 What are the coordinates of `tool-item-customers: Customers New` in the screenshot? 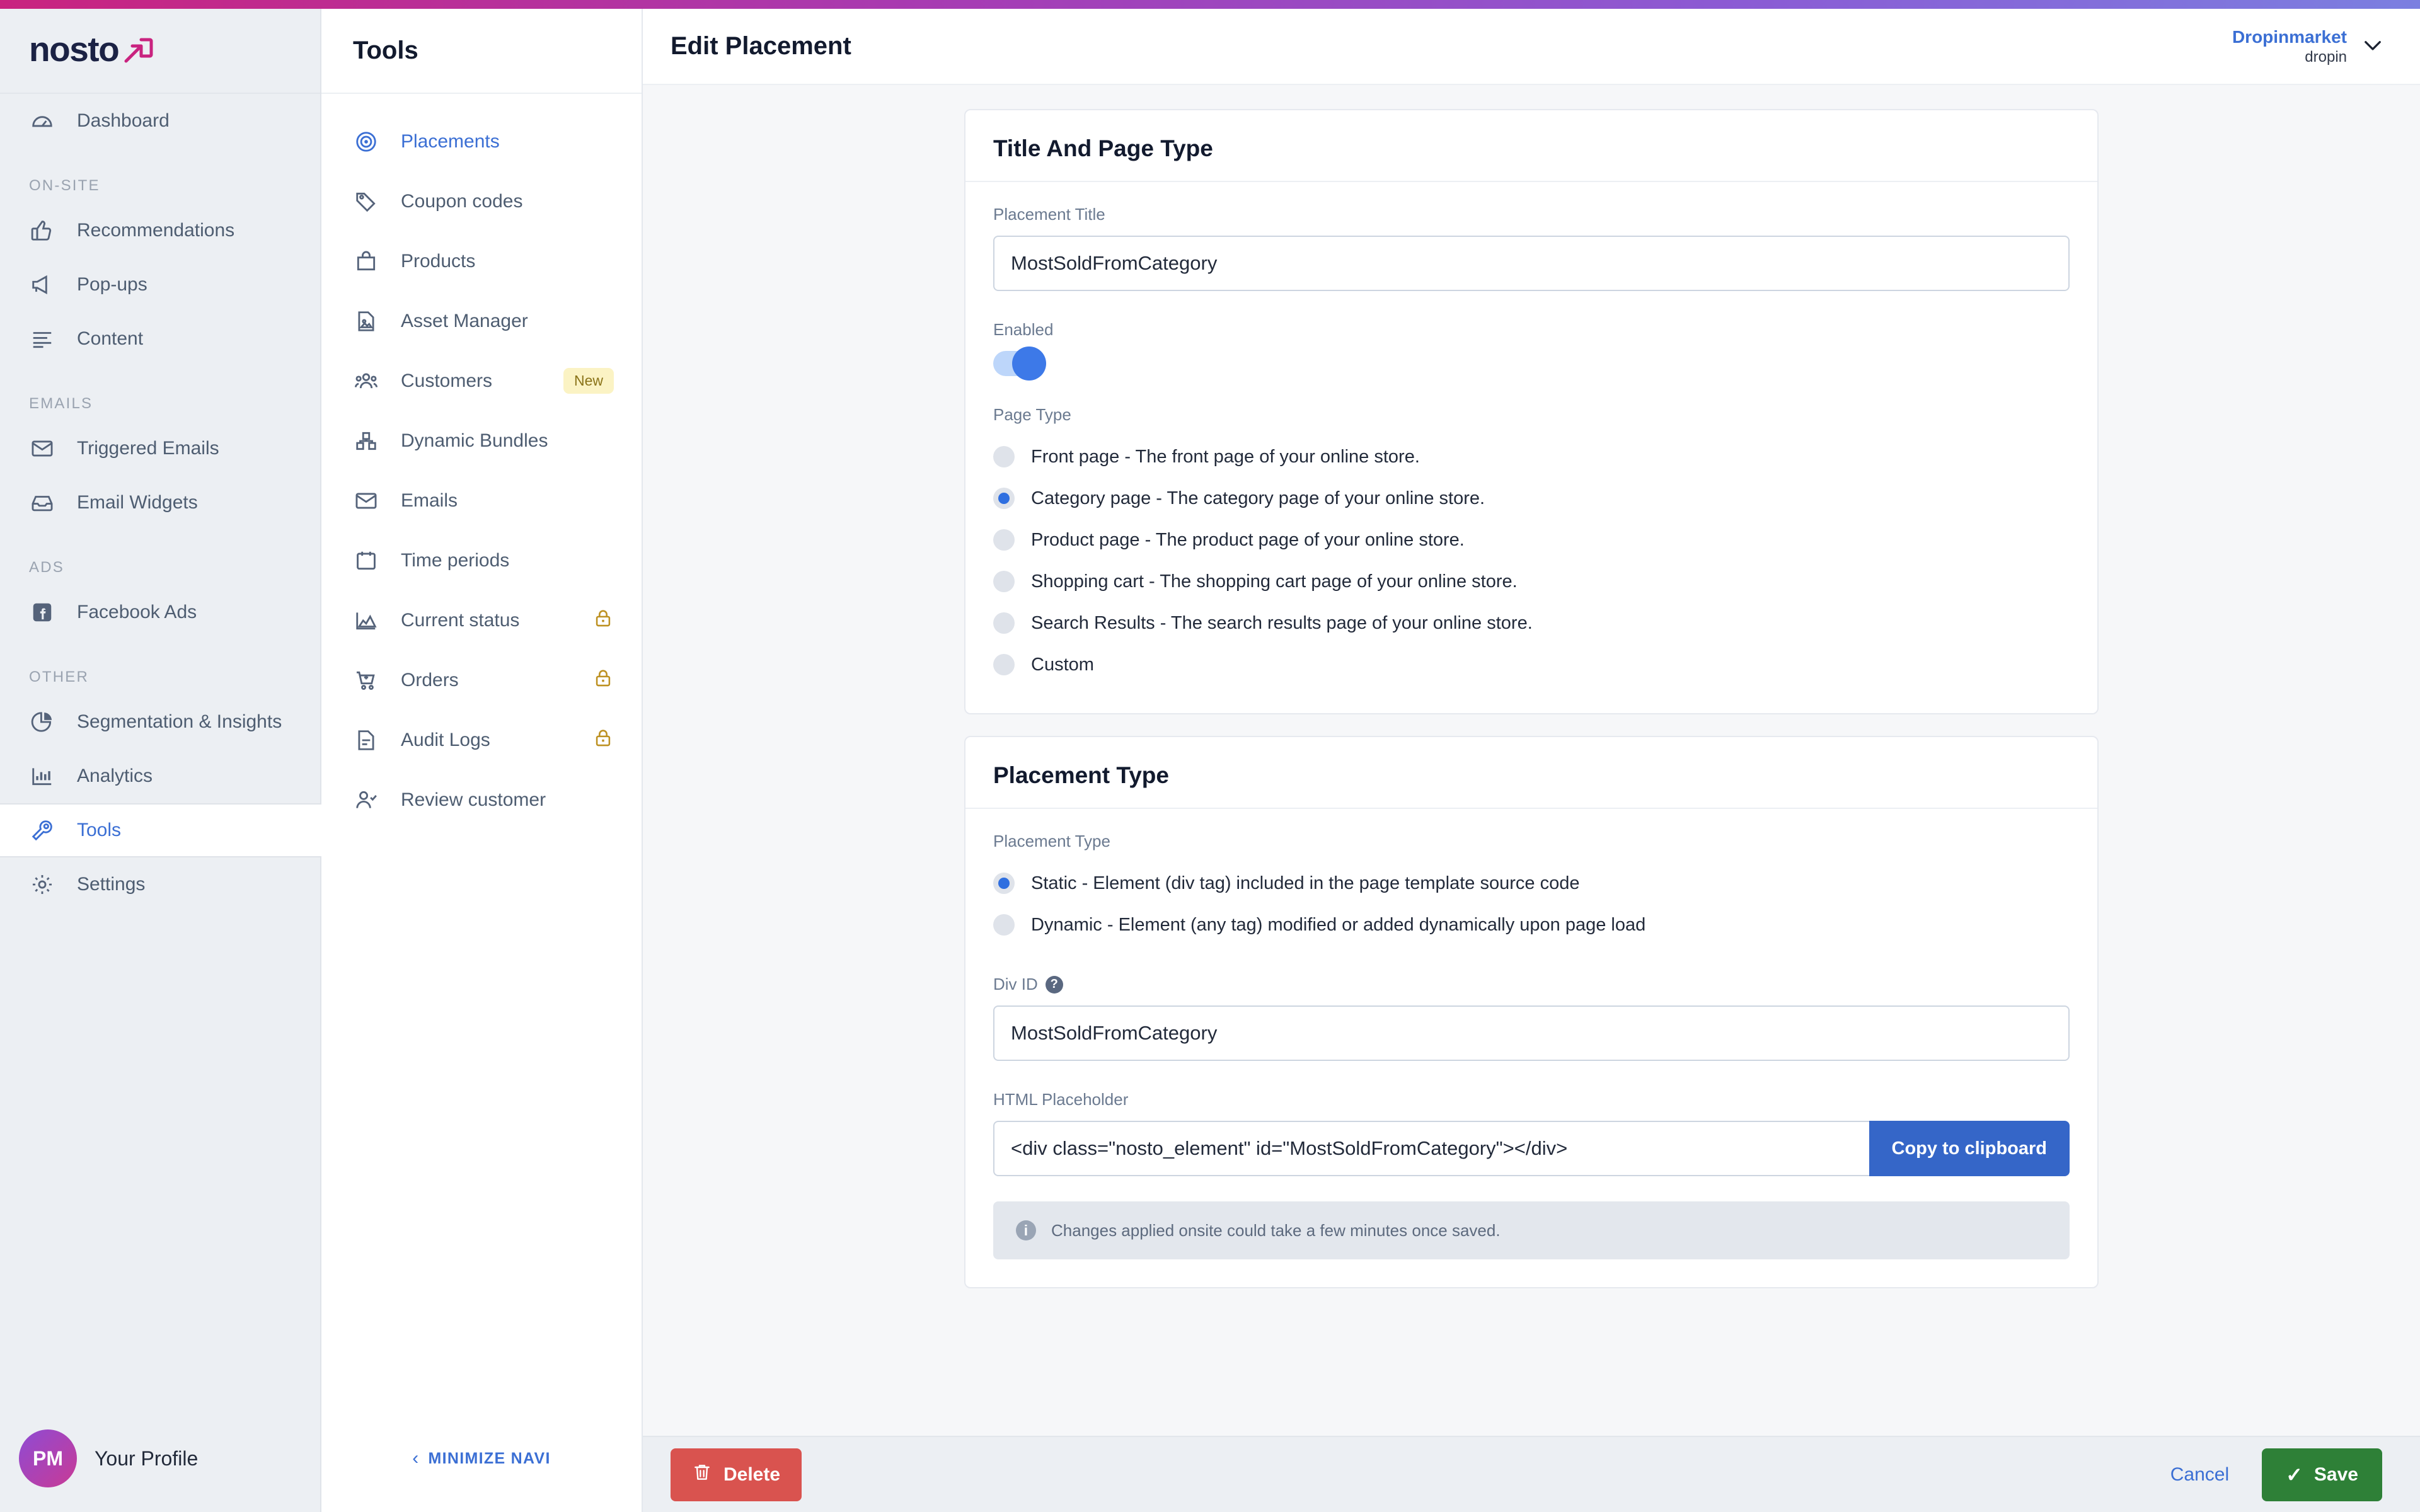 It's located at (482, 381).